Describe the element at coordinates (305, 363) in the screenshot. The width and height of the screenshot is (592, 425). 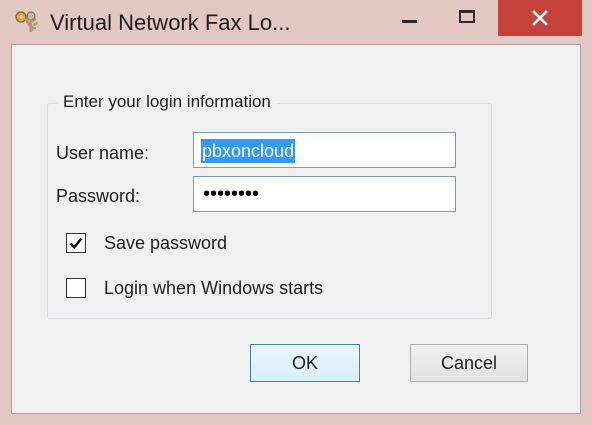
I see `ok-button: OK` at that location.